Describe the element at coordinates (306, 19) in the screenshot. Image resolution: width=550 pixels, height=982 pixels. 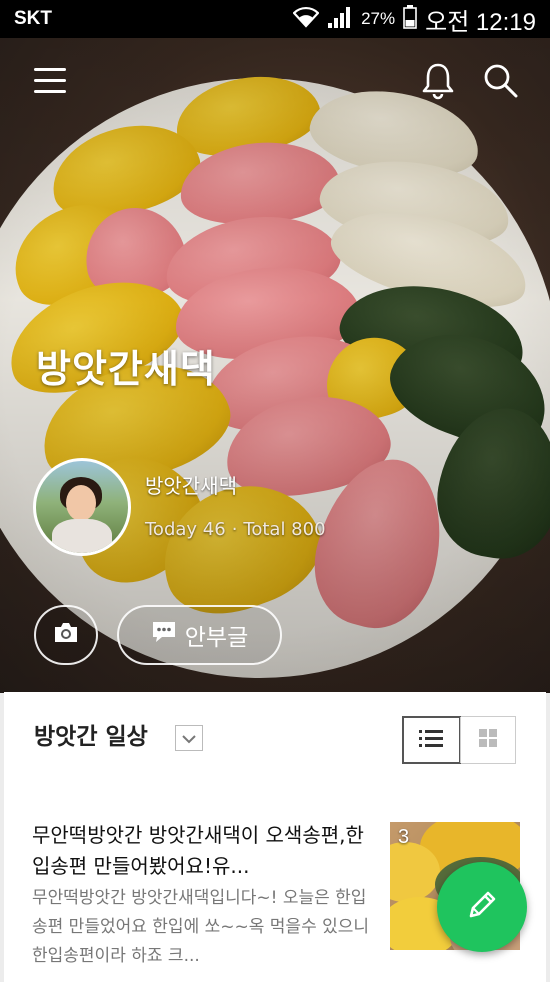
I see `wifi-icon` at that location.